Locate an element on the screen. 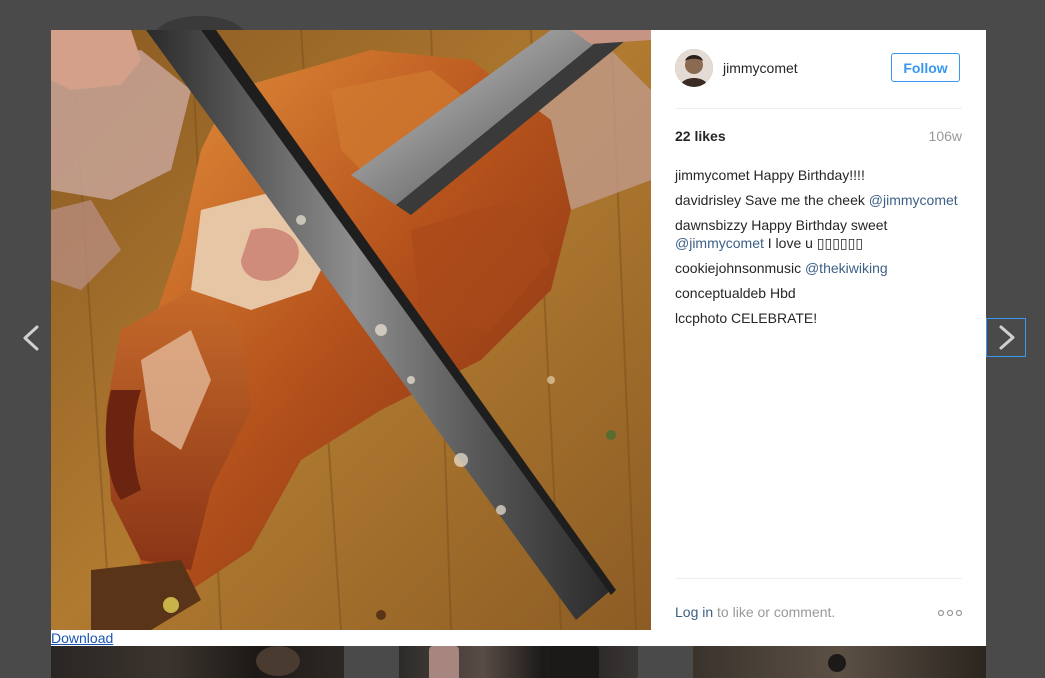  comment-author: davidrisley is located at coordinates (708, 200).